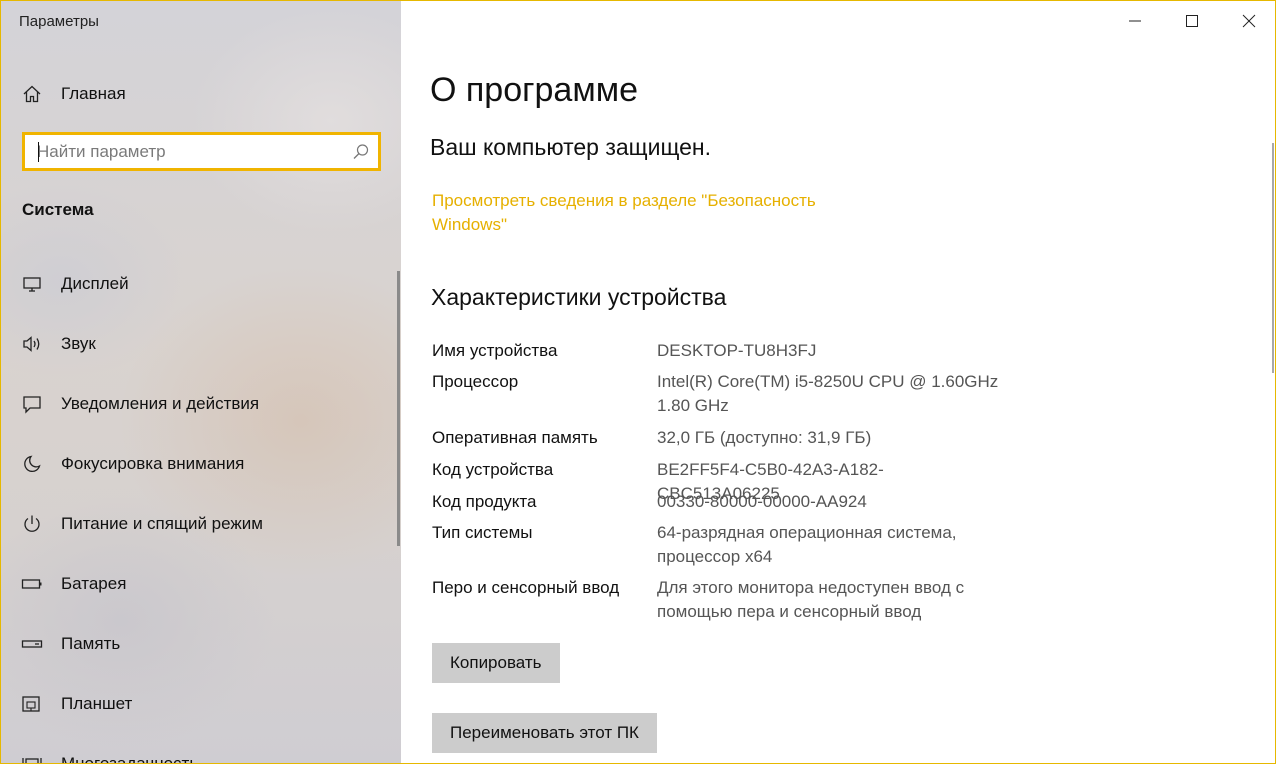  I want to click on minimize-button, so click(1134, 21).